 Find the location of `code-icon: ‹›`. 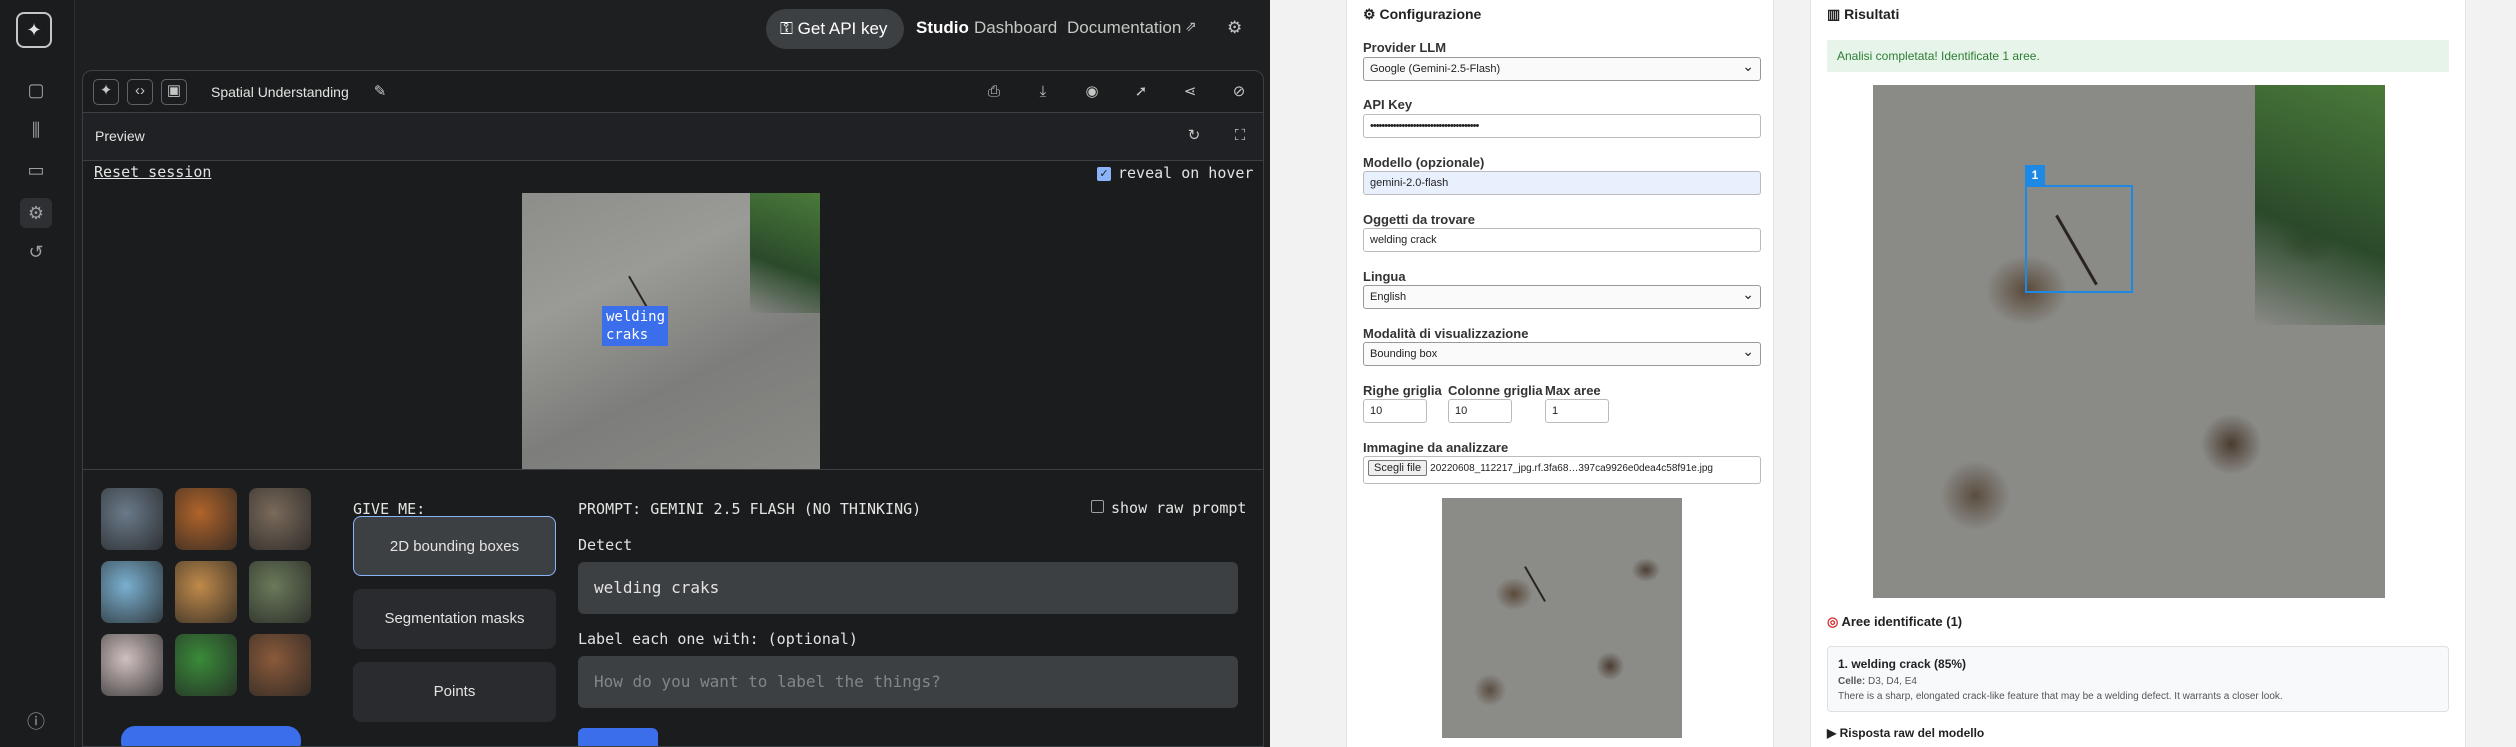

code-icon: ‹› is located at coordinates (140, 92).